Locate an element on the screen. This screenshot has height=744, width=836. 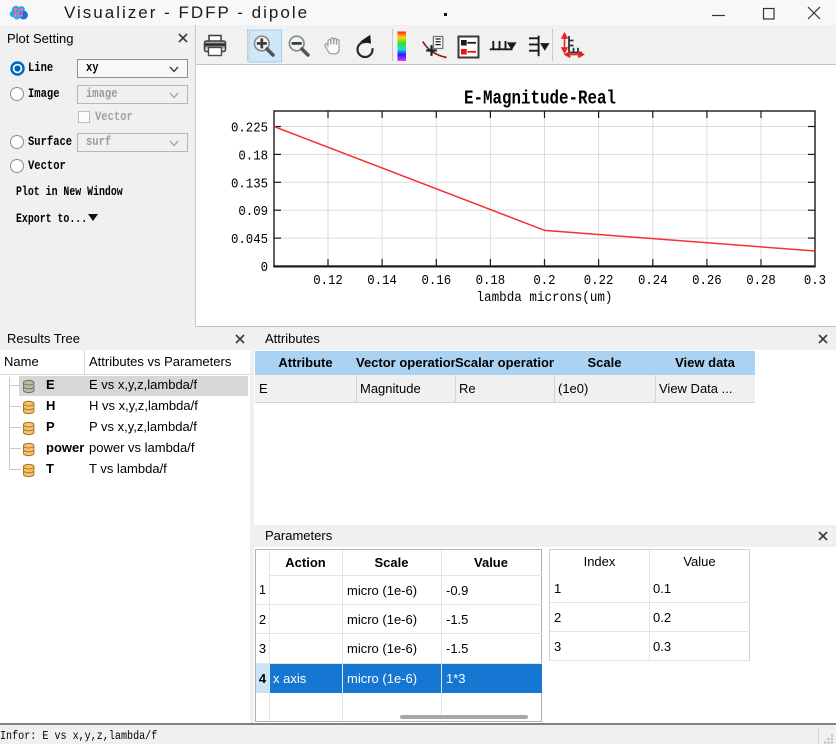
svg-text: 0 is located at coordinates (264, 268).